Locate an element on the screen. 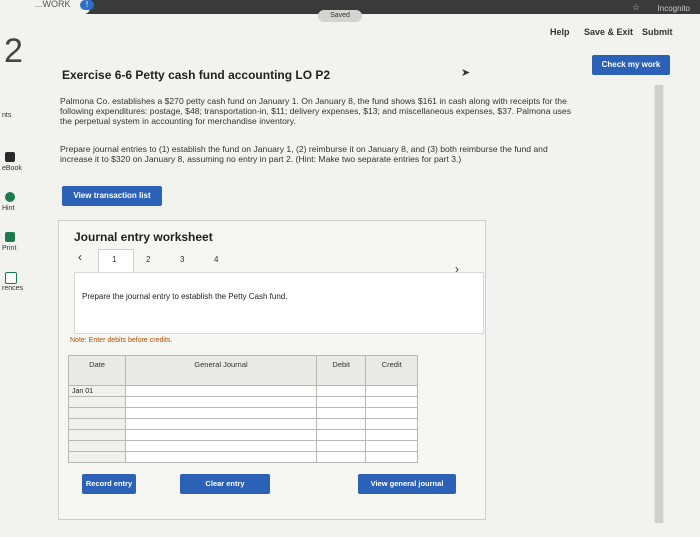 Image resolution: width=700 pixels, height=537 pixels. page-3-tab: 3 is located at coordinates (182, 259).